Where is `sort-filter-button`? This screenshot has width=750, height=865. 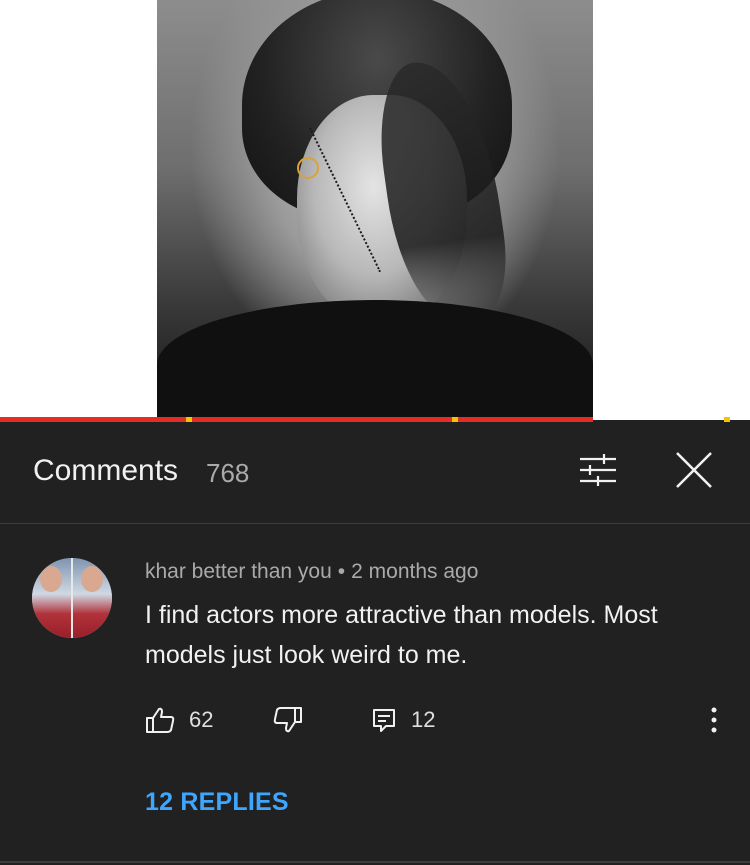
sort-filter-button is located at coordinates (598, 470).